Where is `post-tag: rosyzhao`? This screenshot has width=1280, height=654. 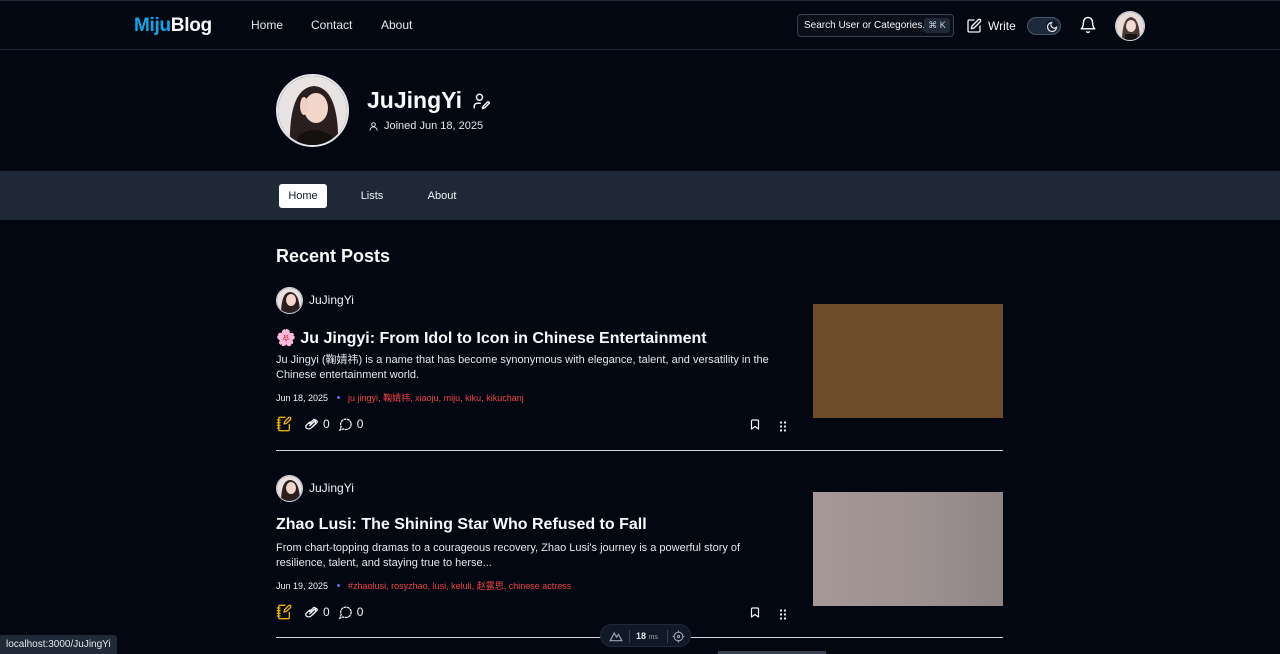 post-tag: rosyzhao is located at coordinates (409, 586).